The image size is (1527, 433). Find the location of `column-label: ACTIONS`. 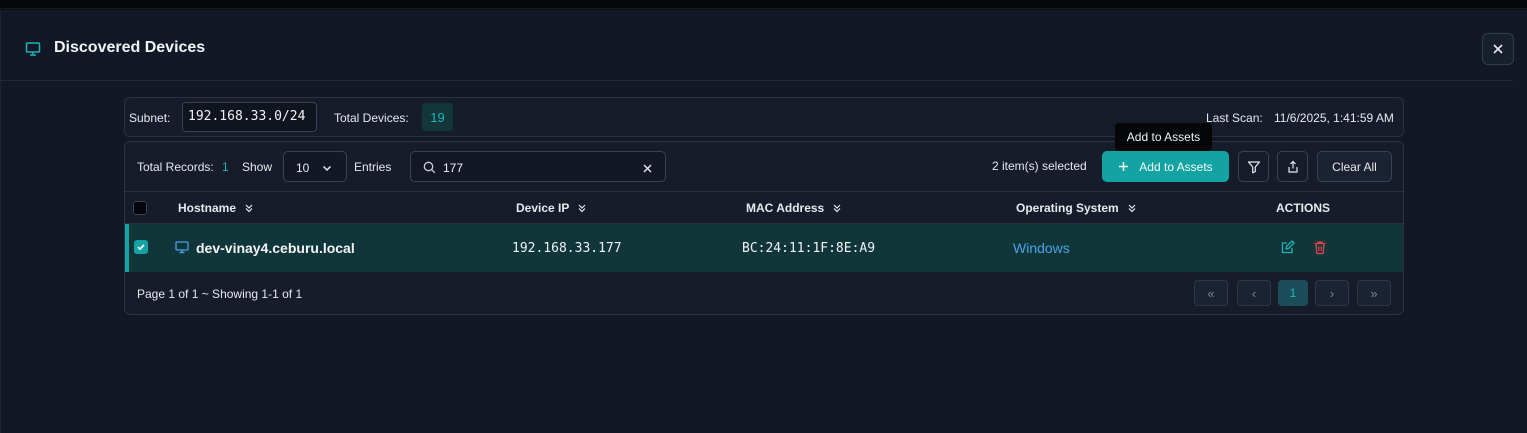

column-label: ACTIONS is located at coordinates (1303, 208).